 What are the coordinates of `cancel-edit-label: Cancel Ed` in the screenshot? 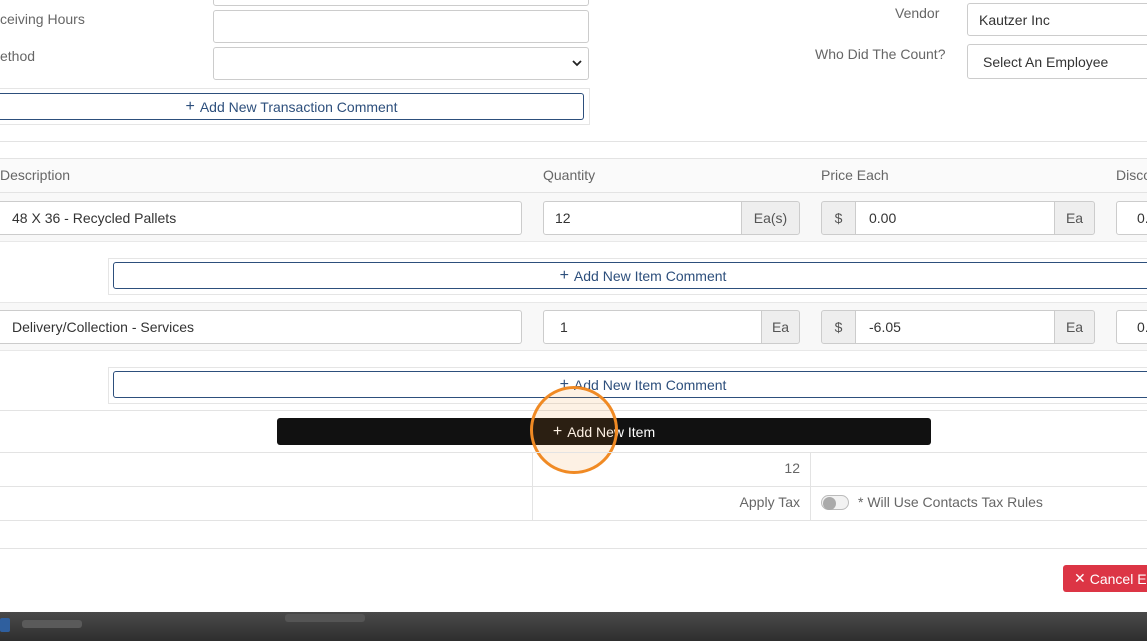 It's located at (1118, 578).